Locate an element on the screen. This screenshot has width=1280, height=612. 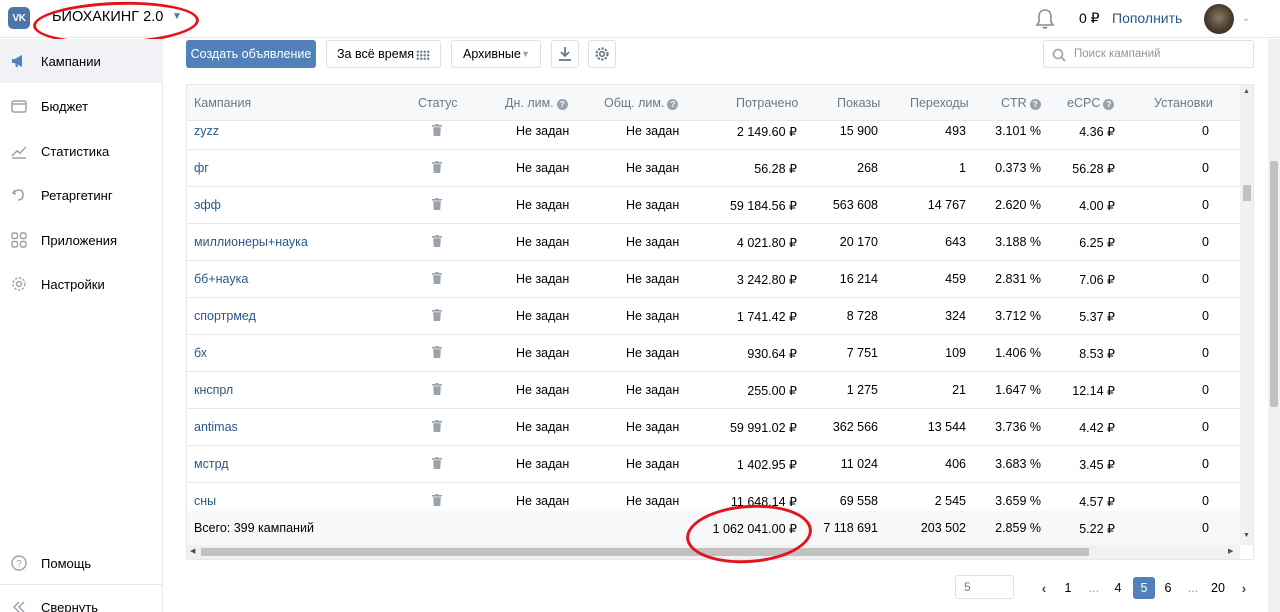
campaign-name-link: миллионеры+наука is located at coordinates (251, 242).